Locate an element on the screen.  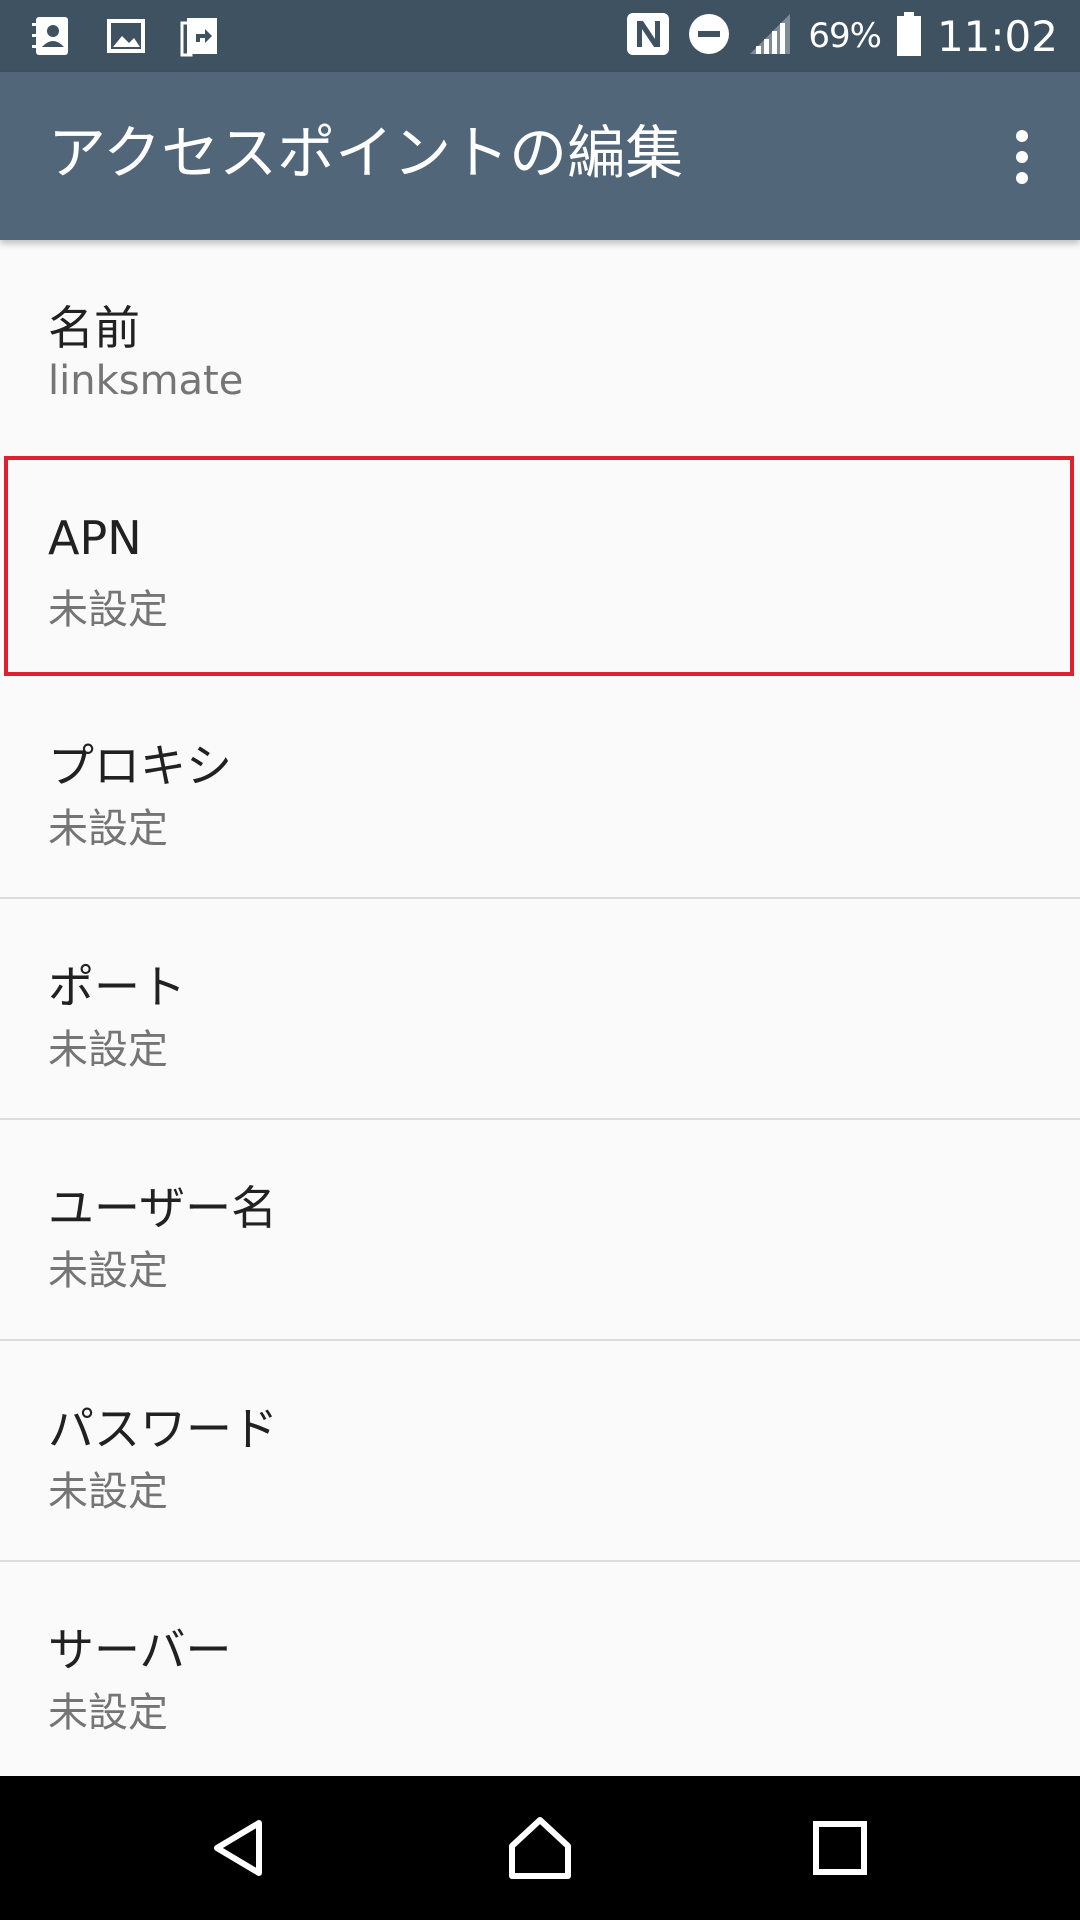
pref-title: APN is located at coordinates (95, 538).